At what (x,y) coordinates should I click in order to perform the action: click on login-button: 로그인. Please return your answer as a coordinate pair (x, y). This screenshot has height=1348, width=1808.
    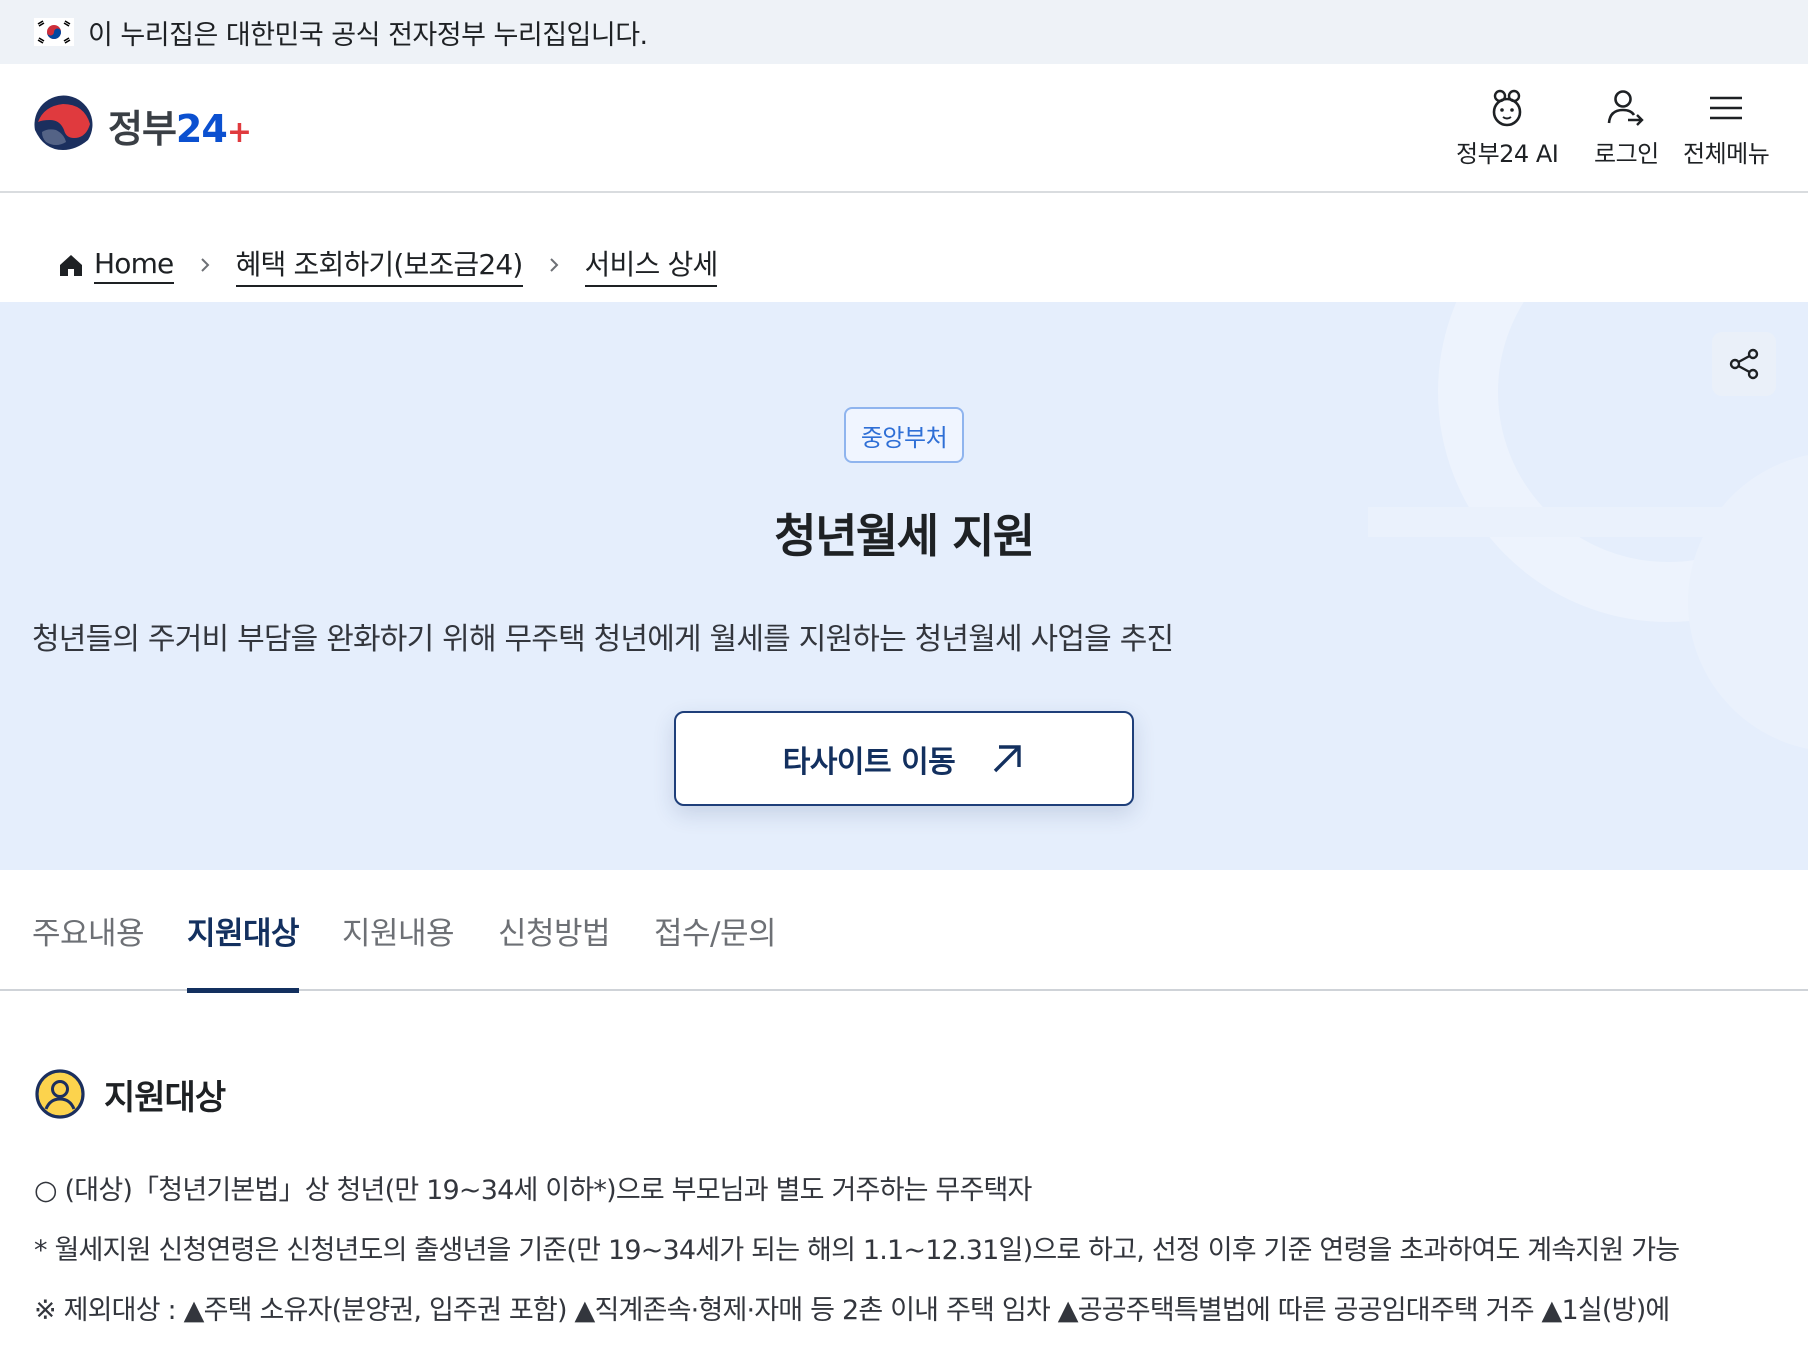
    Looking at the image, I should click on (1626, 128).